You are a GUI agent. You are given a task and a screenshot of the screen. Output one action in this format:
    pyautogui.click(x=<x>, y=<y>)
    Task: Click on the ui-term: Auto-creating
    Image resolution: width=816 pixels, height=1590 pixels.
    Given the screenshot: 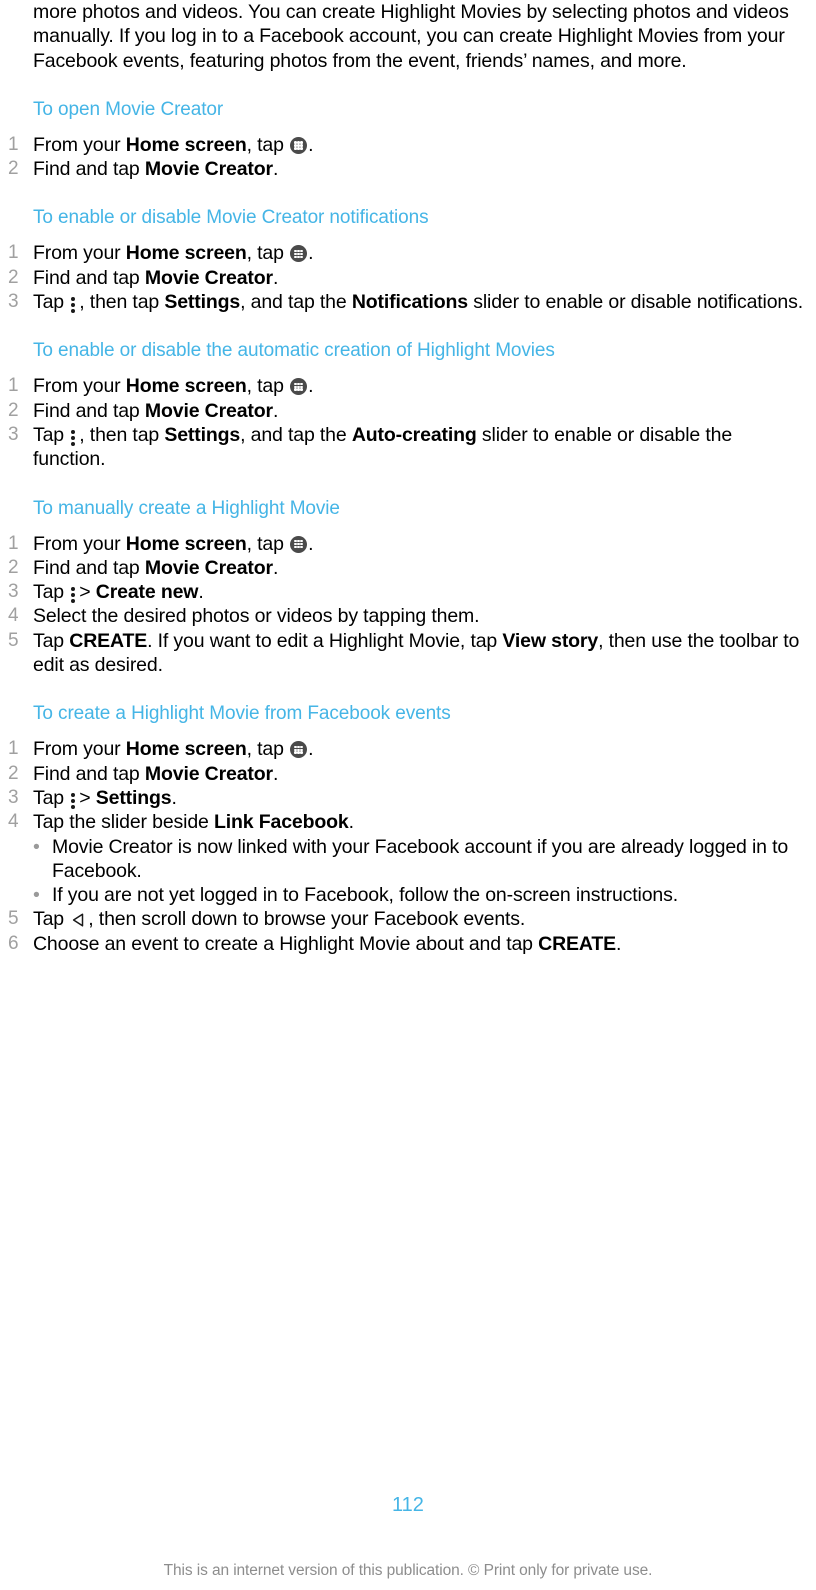 What is the action you would take?
    pyautogui.click(x=414, y=434)
    